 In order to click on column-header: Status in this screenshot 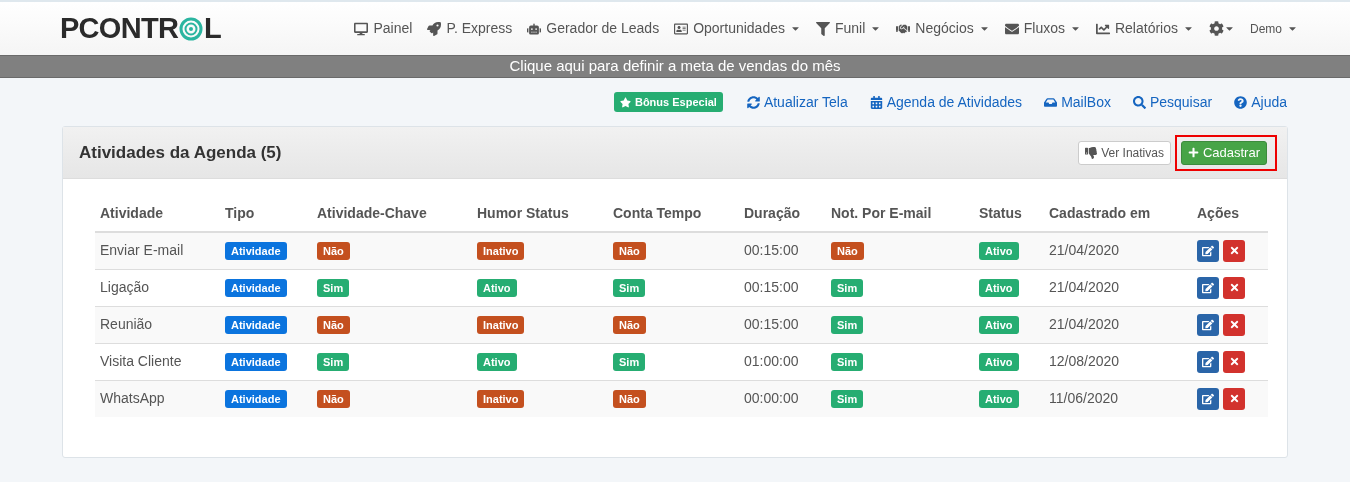, I will do `click(1000, 213)`.